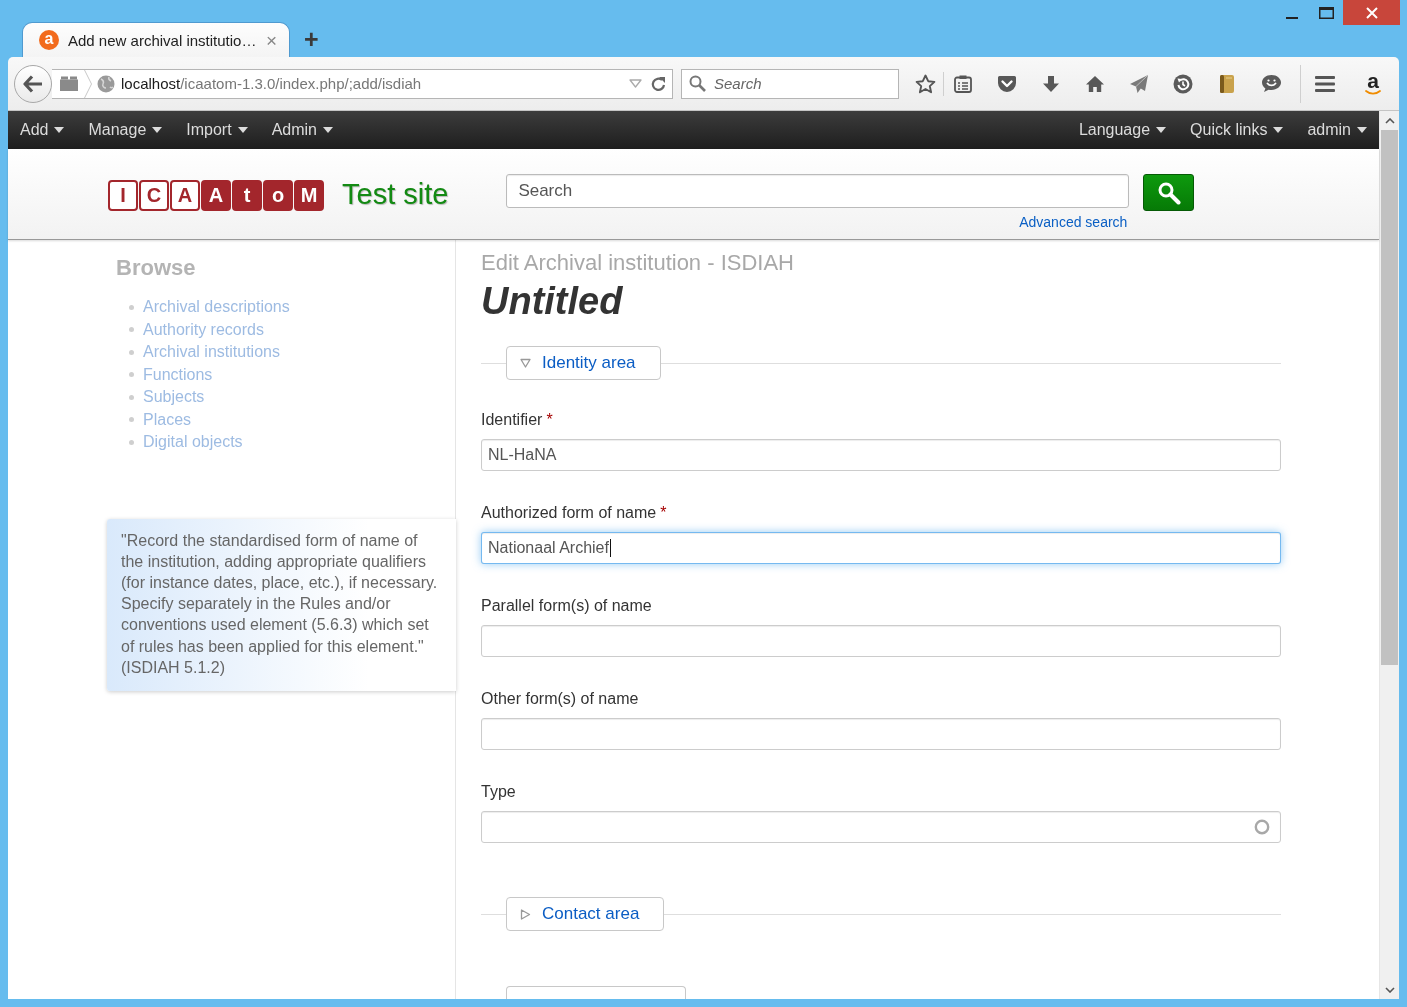 The height and width of the screenshot is (1007, 1407). I want to click on nav-menu-button: Manage, so click(125, 130).